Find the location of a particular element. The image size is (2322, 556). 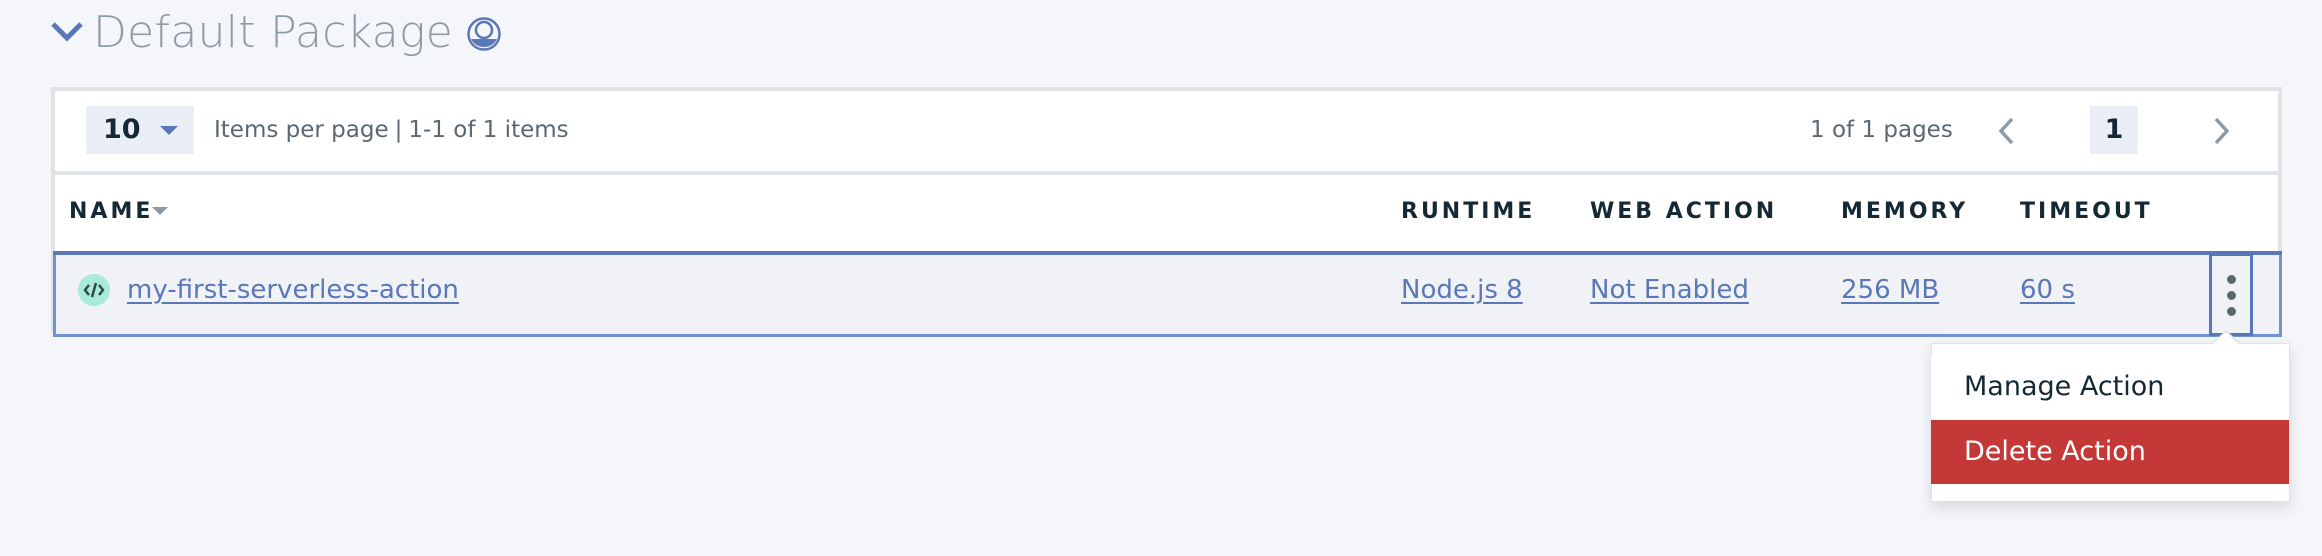

chevron-down-icon is located at coordinates (67, 32).